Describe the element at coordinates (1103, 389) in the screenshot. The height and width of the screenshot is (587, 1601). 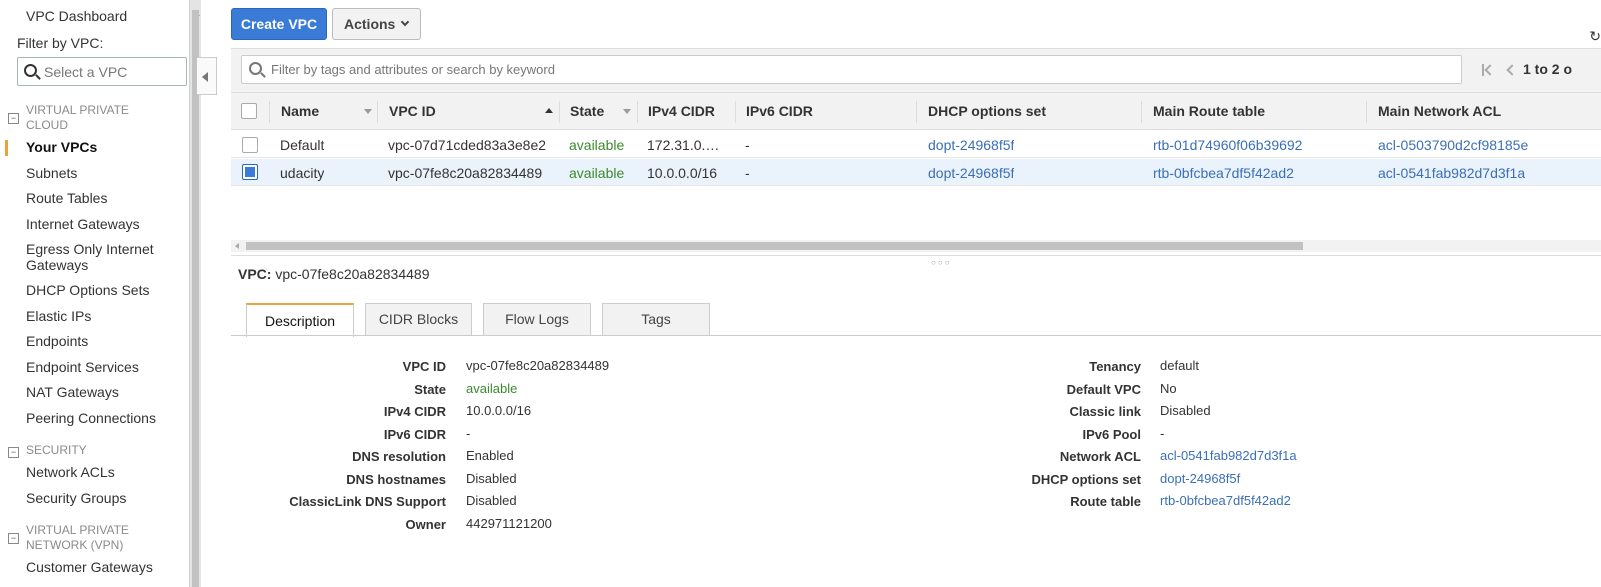
I see `detail-label: Default VPC` at that location.